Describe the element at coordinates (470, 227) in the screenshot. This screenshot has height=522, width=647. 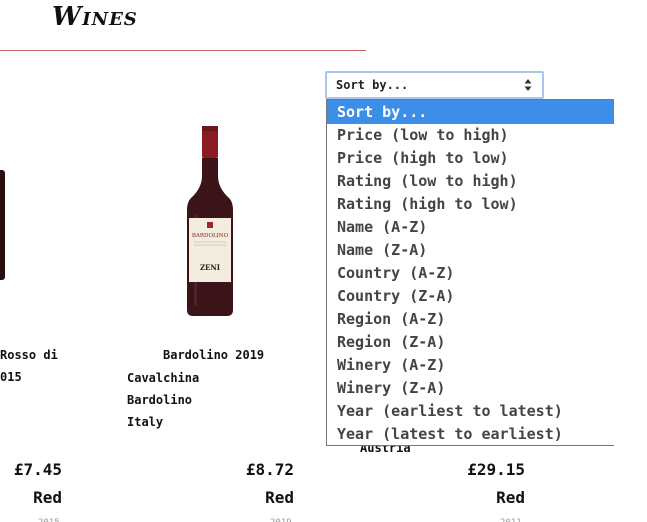
I see `sort-option-name-asc: Name (A-Z)` at that location.